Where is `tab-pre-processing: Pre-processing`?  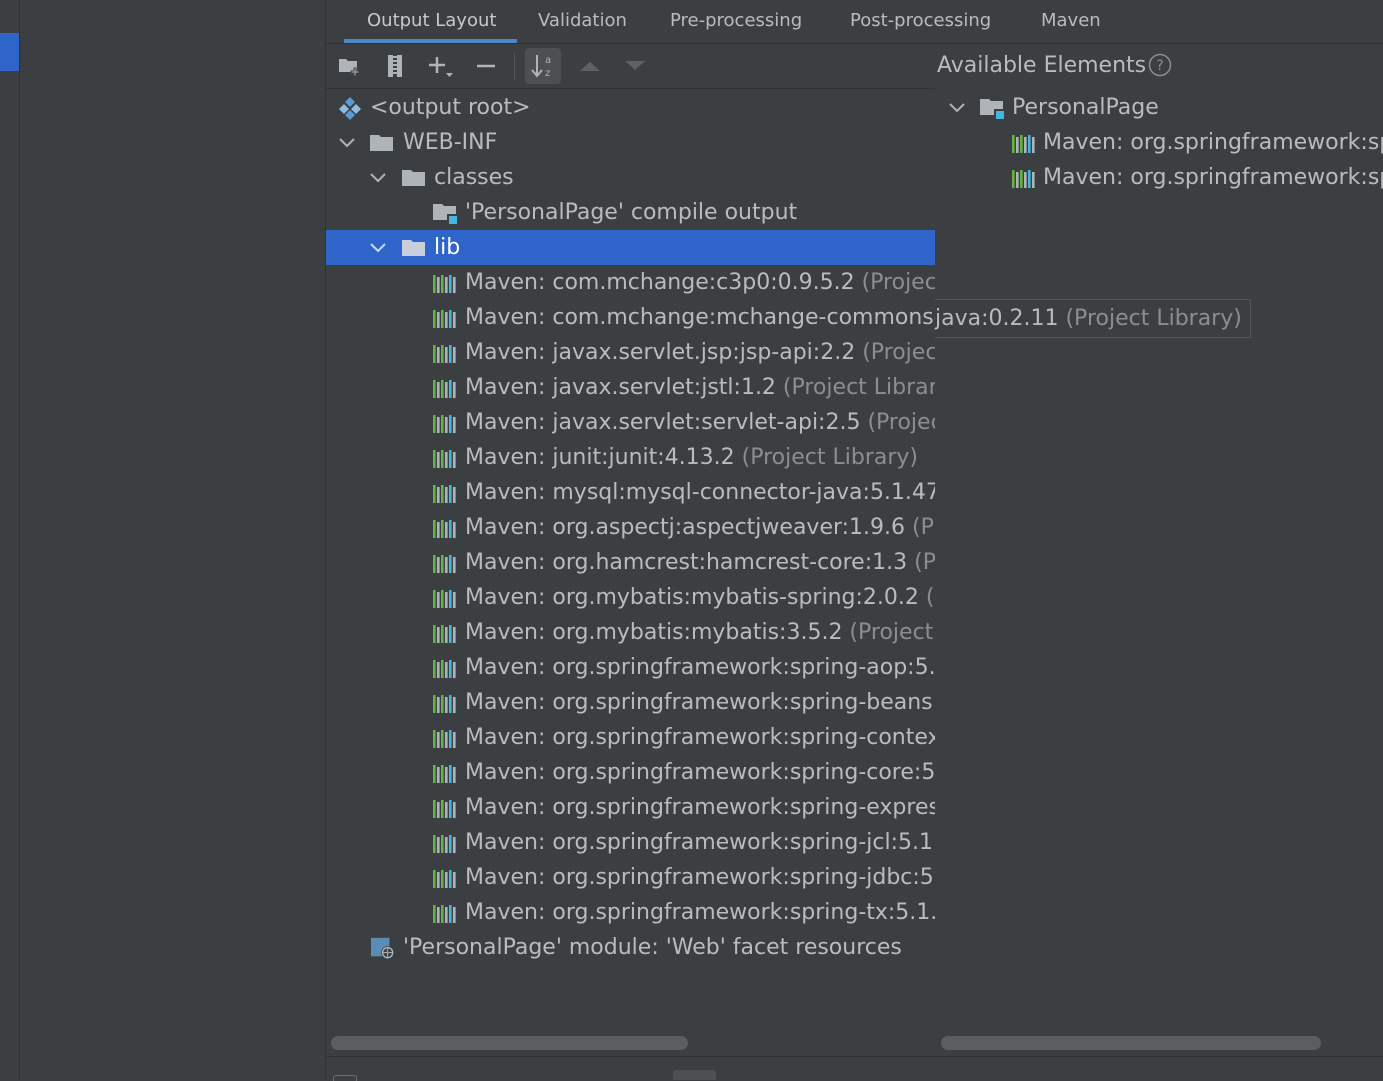
tab-pre-processing: Pre-processing is located at coordinates (736, 21).